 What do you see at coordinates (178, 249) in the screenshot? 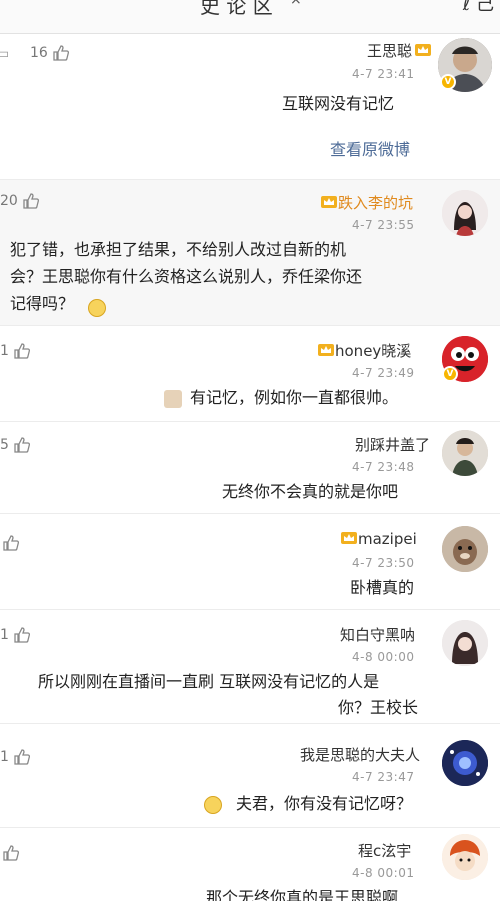
I see `comment-text-line: 犯了错，也承担了结果，不给别人改过自新的机` at bounding box center [178, 249].